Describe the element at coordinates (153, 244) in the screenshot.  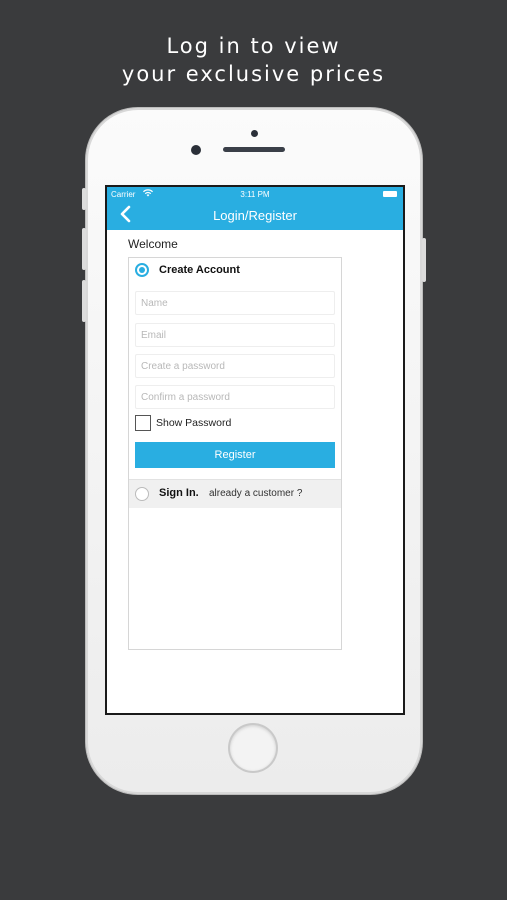
I see `welcome-heading: Welcome` at that location.